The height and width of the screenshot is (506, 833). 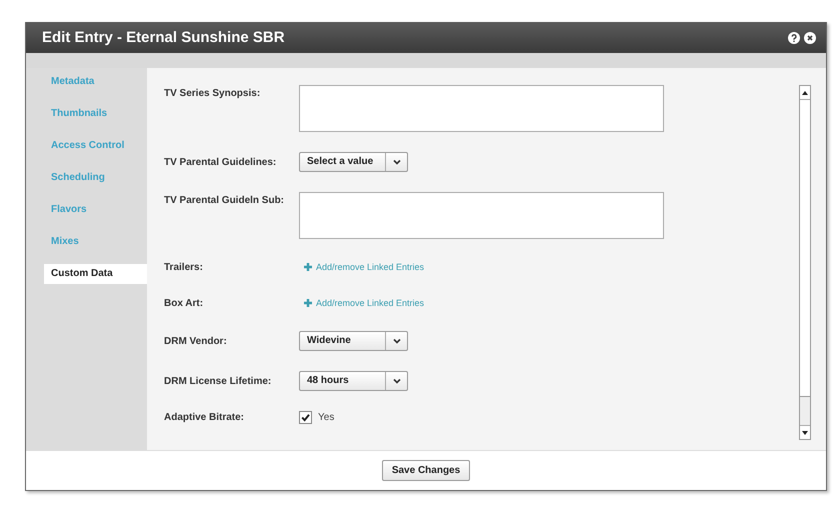 What do you see at coordinates (95, 274) in the screenshot?
I see `sidebar-tab: Custom Data` at bounding box center [95, 274].